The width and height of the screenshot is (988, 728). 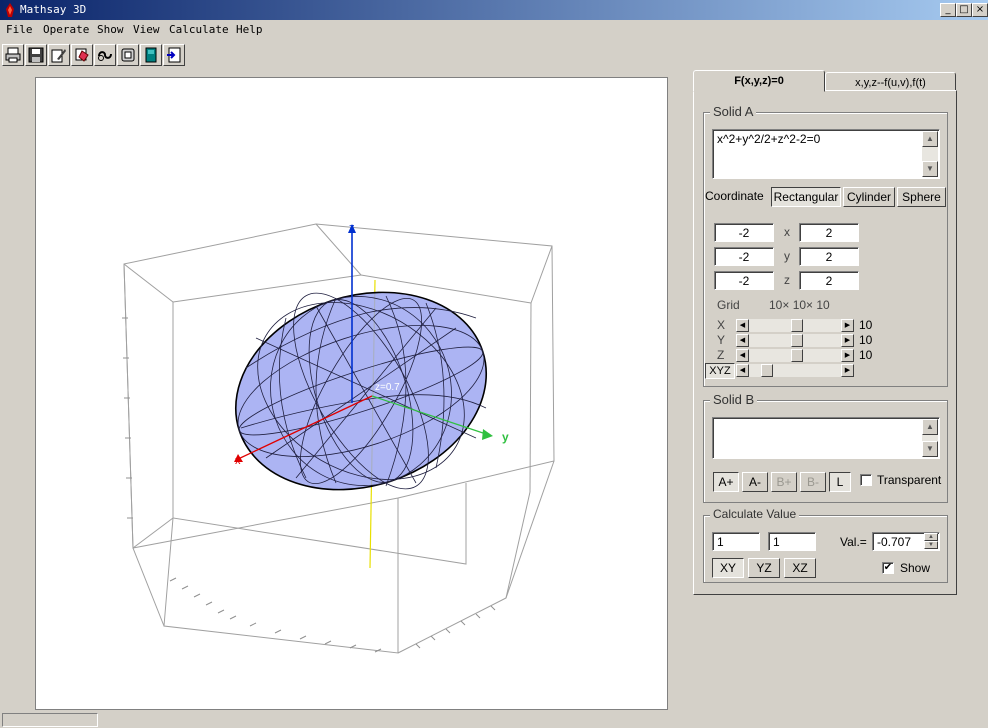 What do you see at coordinates (759, 81) in the screenshot?
I see `tab-implicit: F(x,y,z)=0` at bounding box center [759, 81].